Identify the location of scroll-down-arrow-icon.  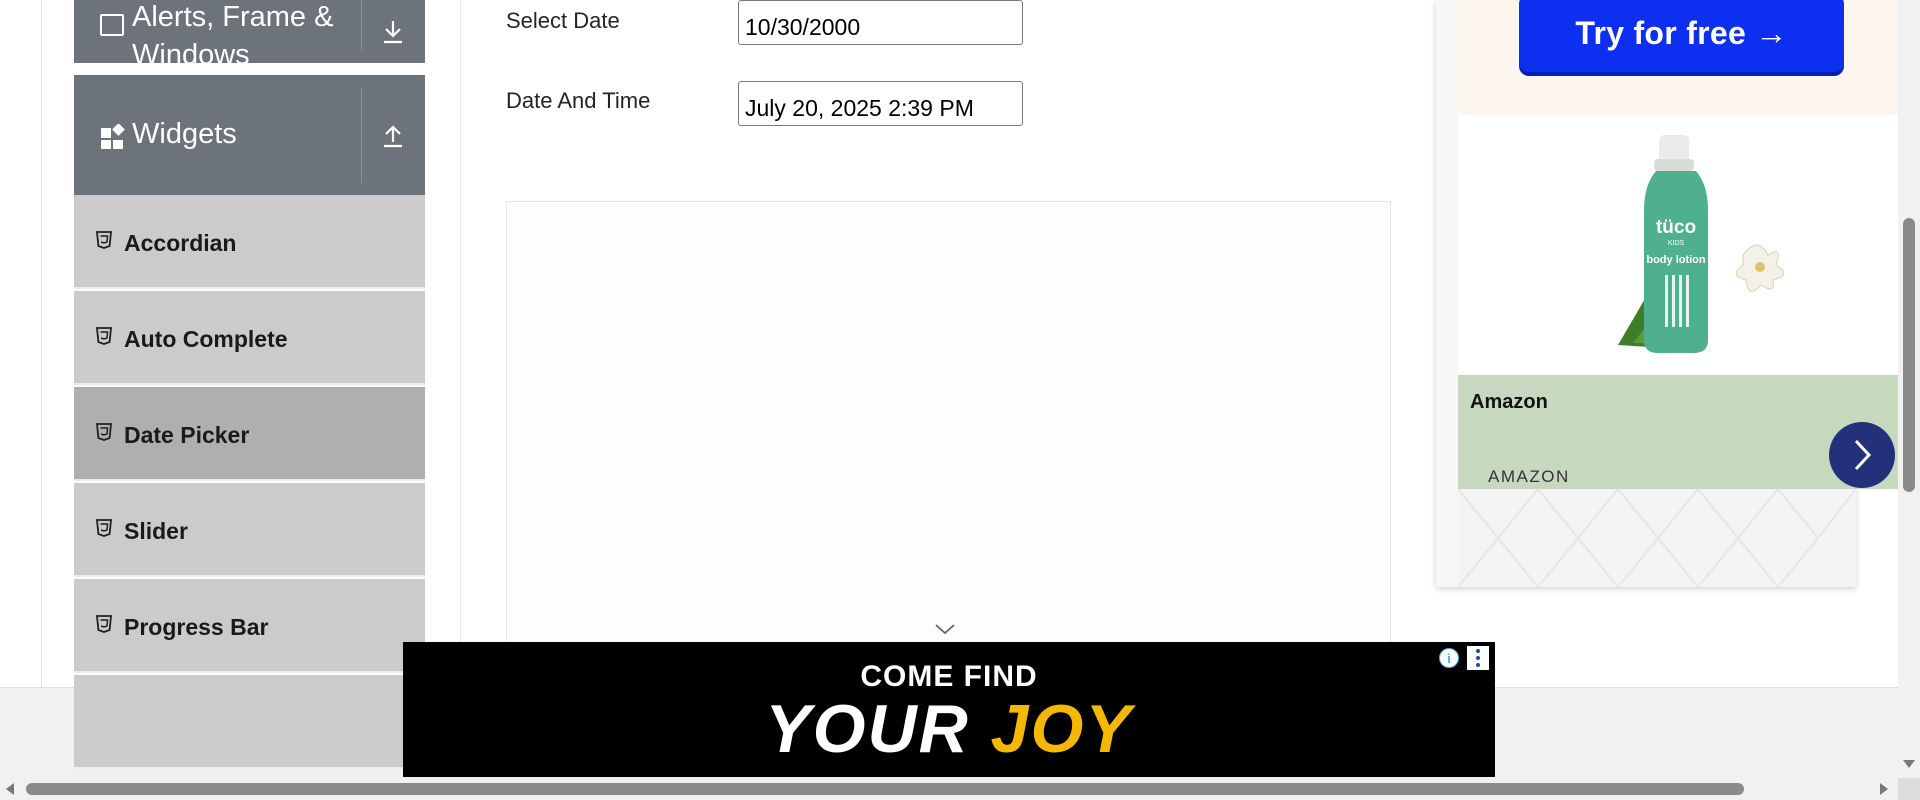
(1909, 764).